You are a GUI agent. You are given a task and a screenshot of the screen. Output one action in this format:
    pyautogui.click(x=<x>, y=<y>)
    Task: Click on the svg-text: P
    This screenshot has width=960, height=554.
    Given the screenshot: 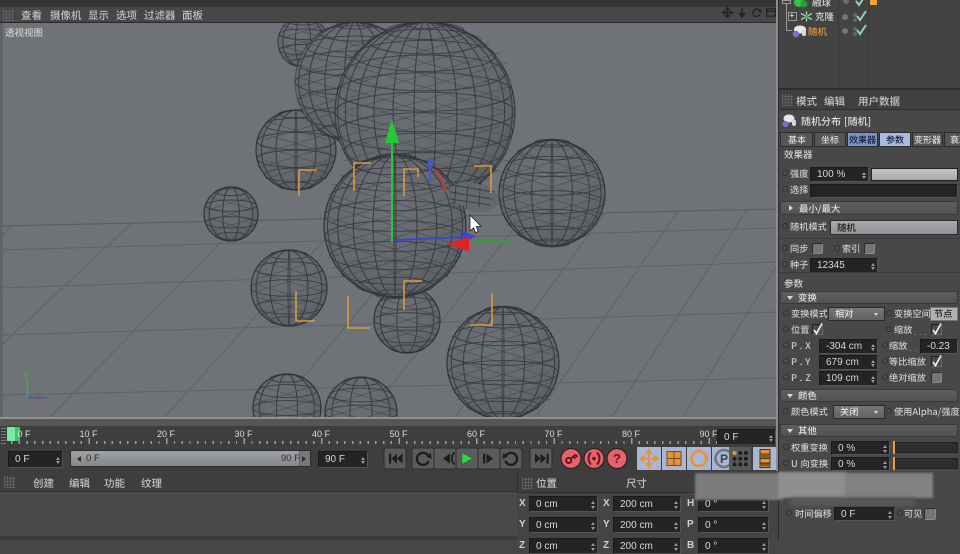 What is the action you would take?
    pyautogui.click(x=724, y=459)
    